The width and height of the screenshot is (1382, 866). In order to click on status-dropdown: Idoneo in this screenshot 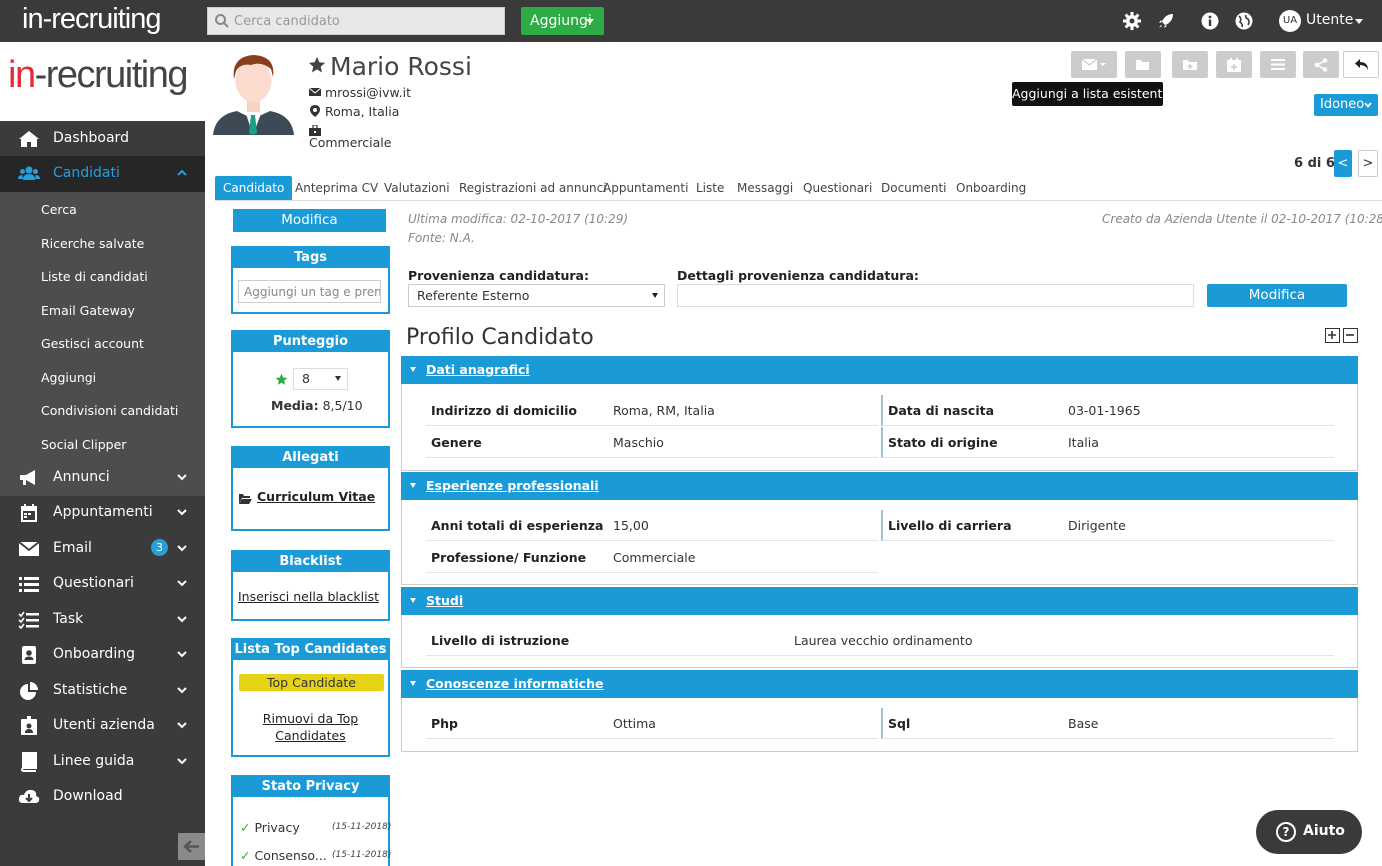, I will do `click(1346, 105)`.